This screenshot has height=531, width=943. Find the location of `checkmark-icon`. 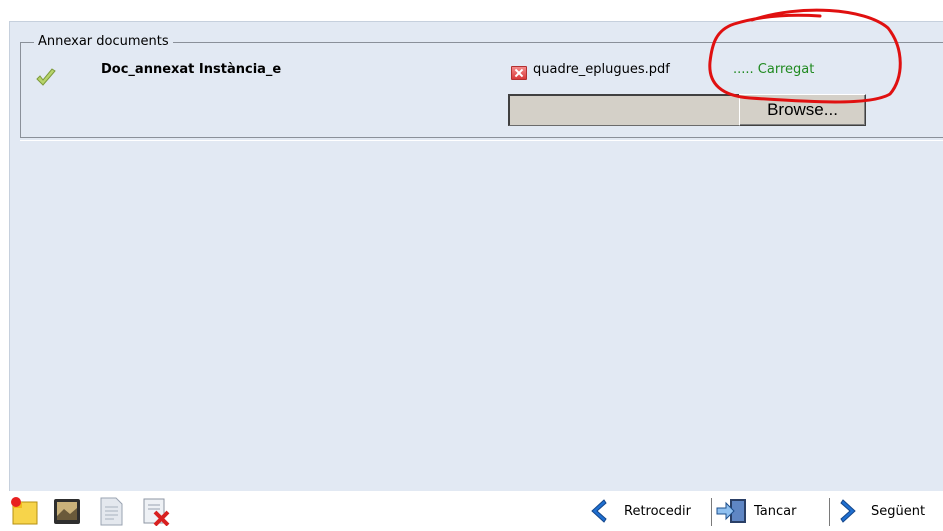

checkmark-icon is located at coordinates (46, 77).